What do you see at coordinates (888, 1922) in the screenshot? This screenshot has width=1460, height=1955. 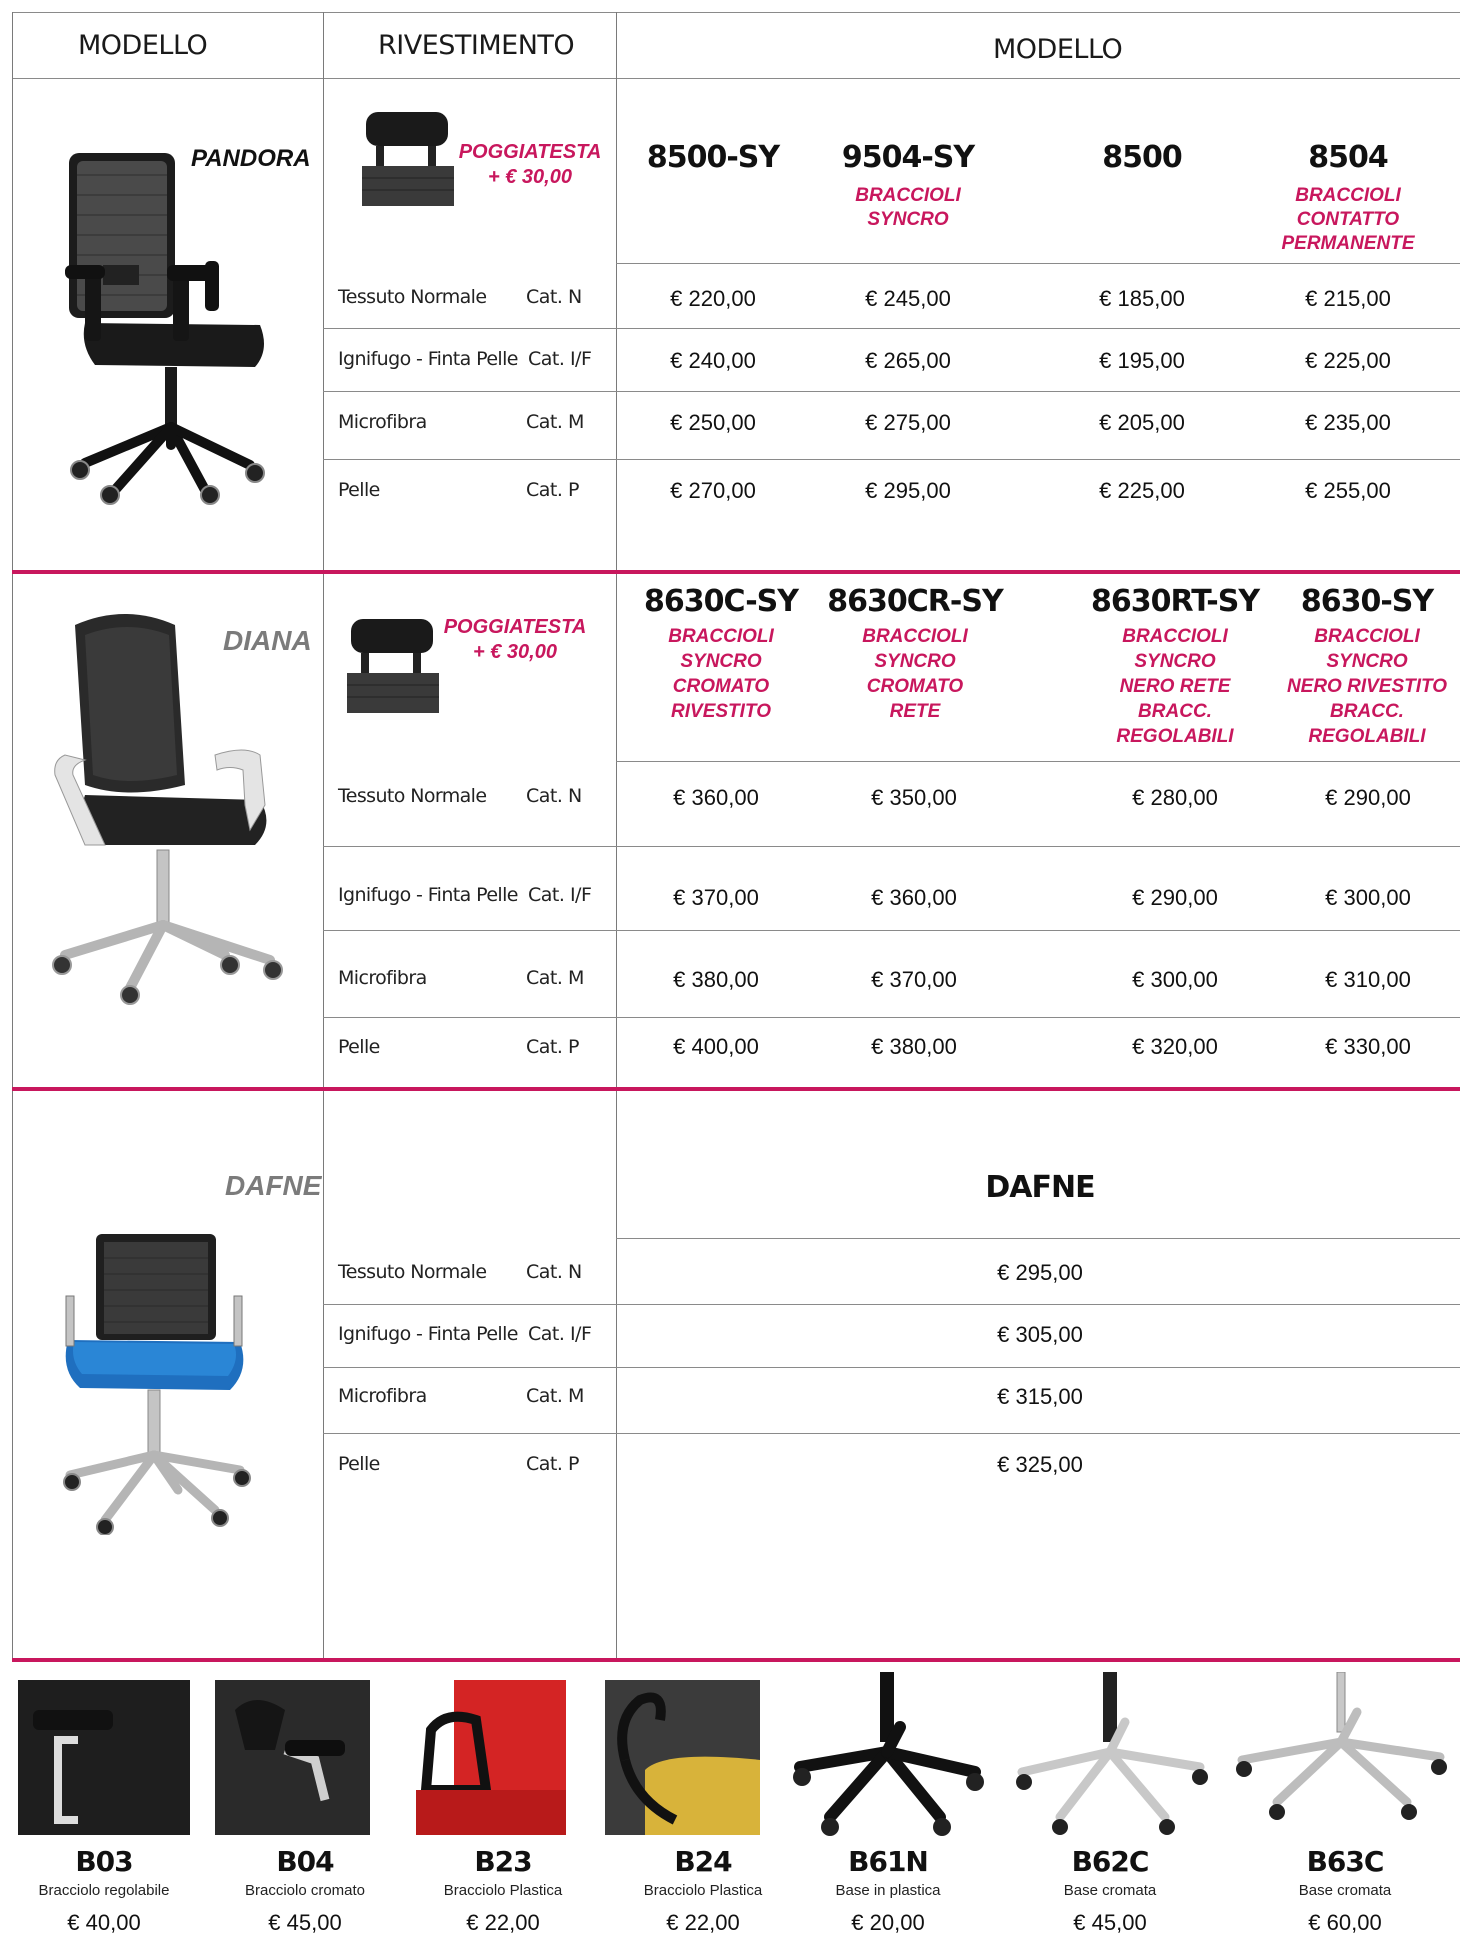 I see `accessory-price: € 20,00` at bounding box center [888, 1922].